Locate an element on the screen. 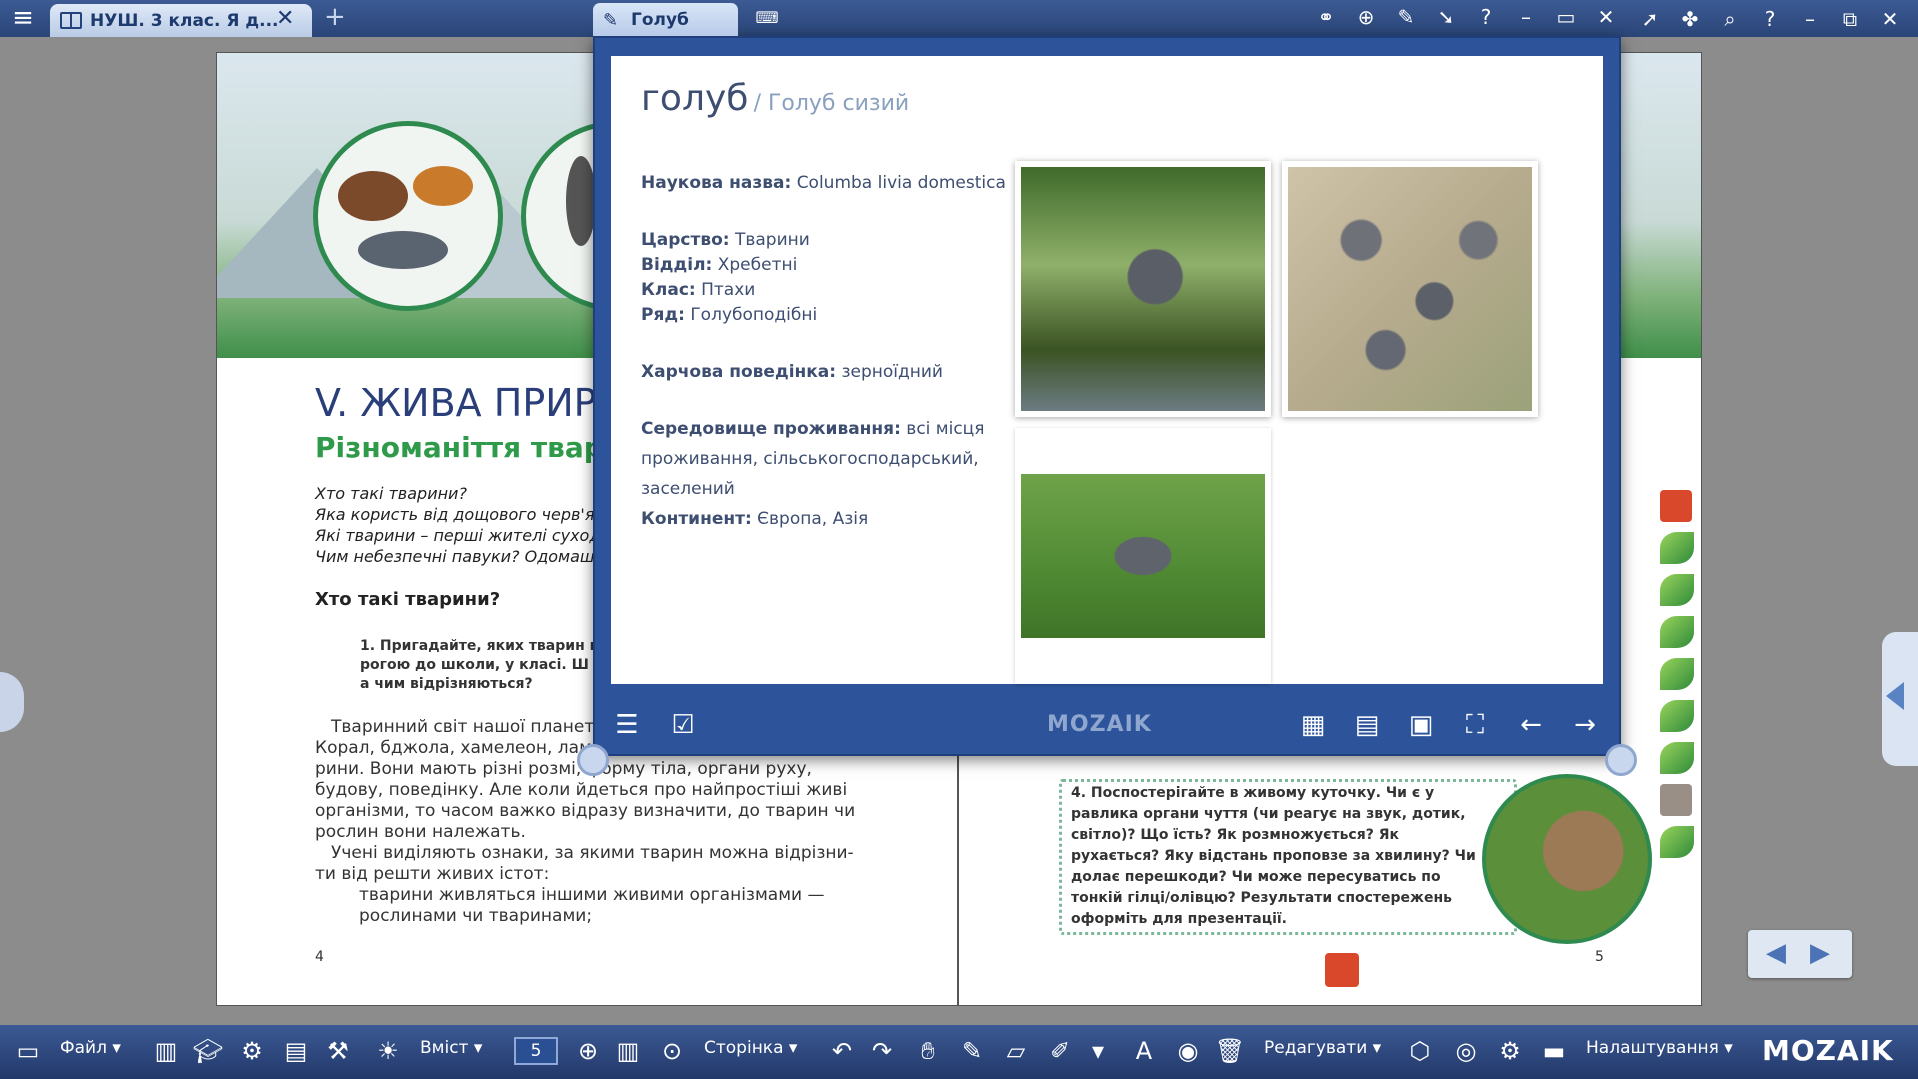 The image size is (1918, 1079). text-view-icon: ▤ is located at coordinates (1367, 725).